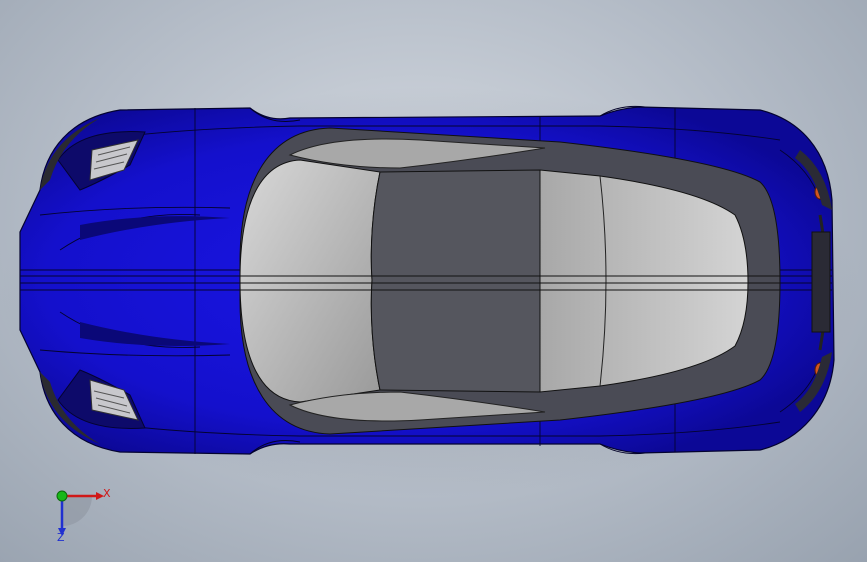  What do you see at coordinates (79, 514) in the screenshot?
I see `coordinate-triad: X Z` at bounding box center [79, 514].